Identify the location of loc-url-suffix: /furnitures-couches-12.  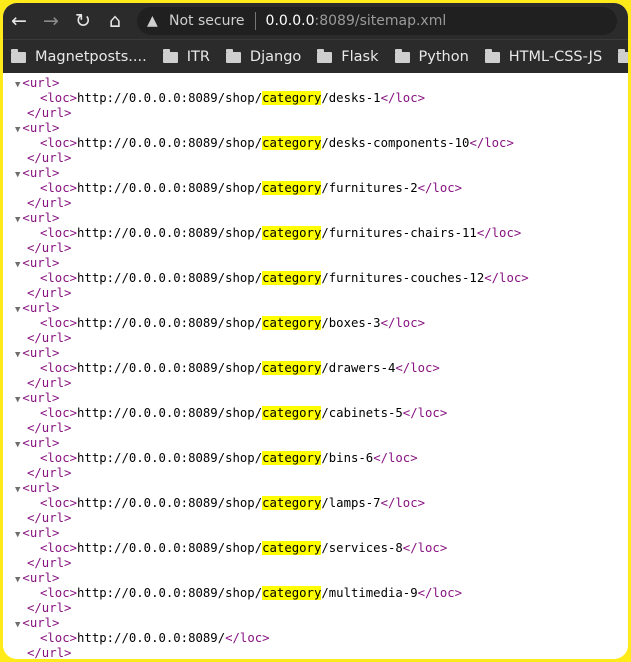
(403, 278).